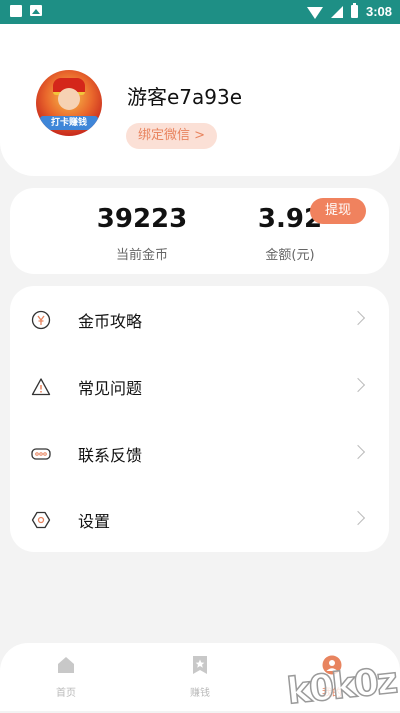  I want to click on bottom-nav: 首页 赚钱 我的 k0k0z, so click(200, 678).